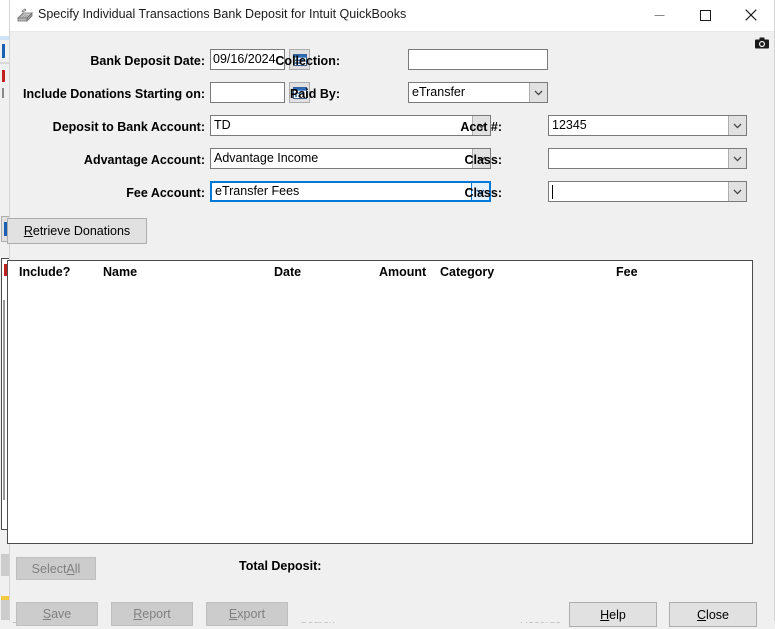 The image size is (775, 629). I want to click on select-all-button: Select All, so click(56, 568).